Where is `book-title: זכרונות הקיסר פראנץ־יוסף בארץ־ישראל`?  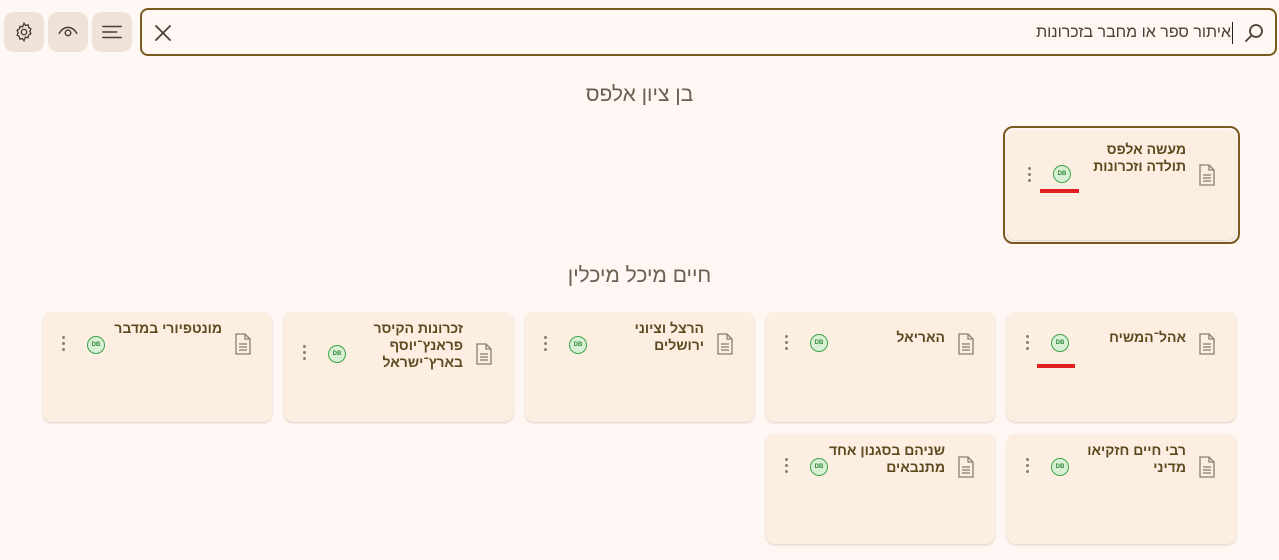
book-title: זכרונות הקיסר פראנץ־יוסף בארץ־ישראל is located at coordinates (418, 345).